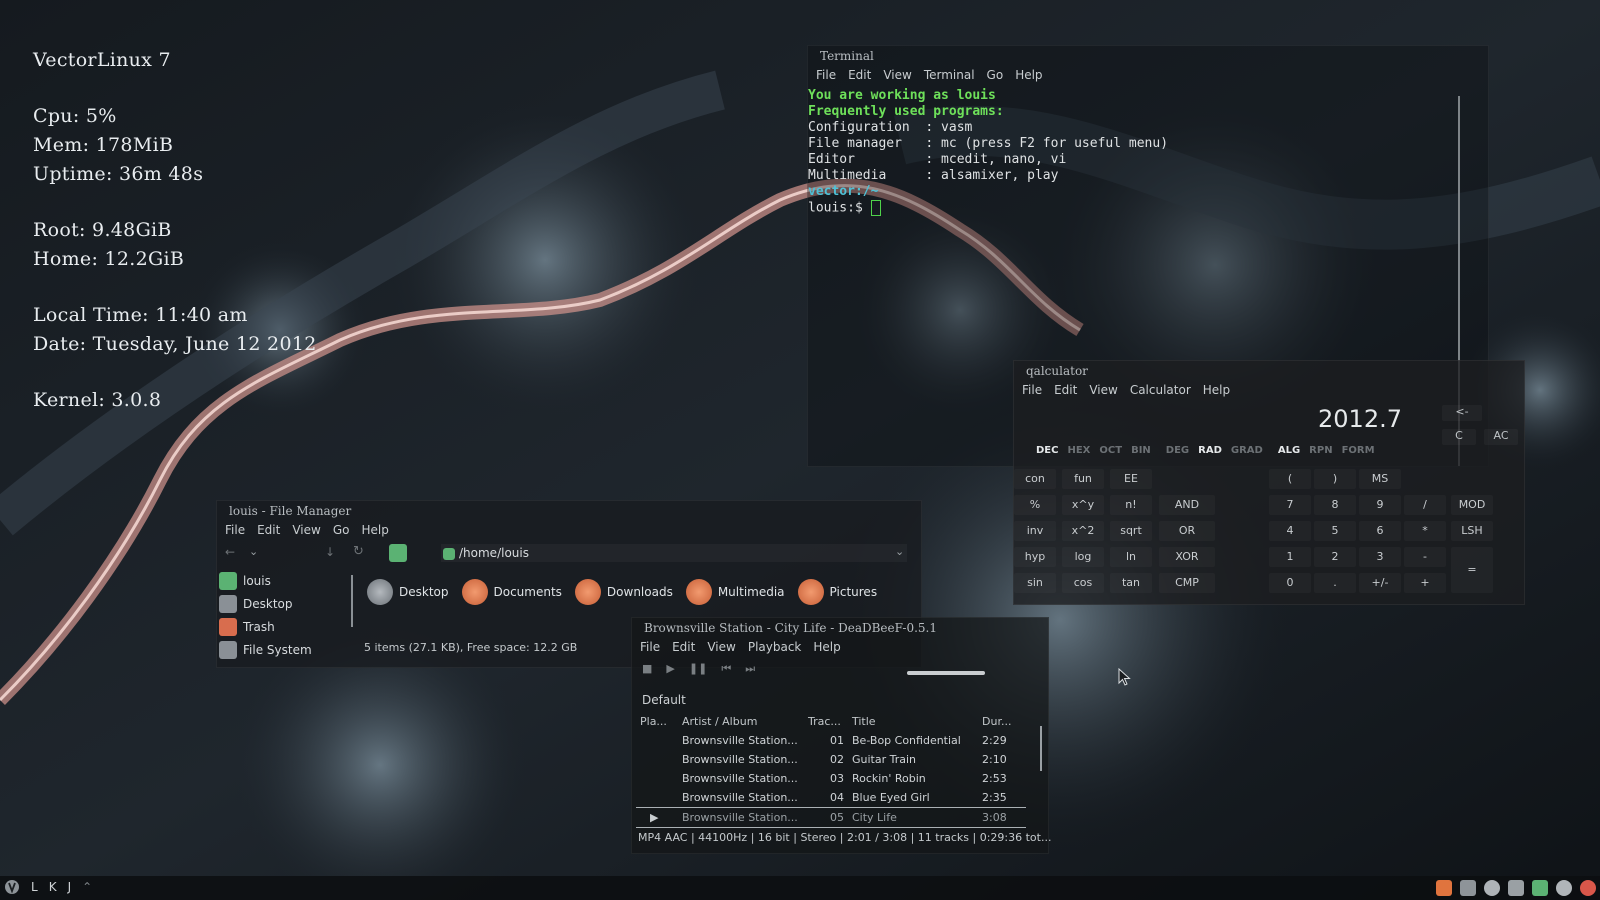  I want to click on subtract-button: -, so click(1425, 557).